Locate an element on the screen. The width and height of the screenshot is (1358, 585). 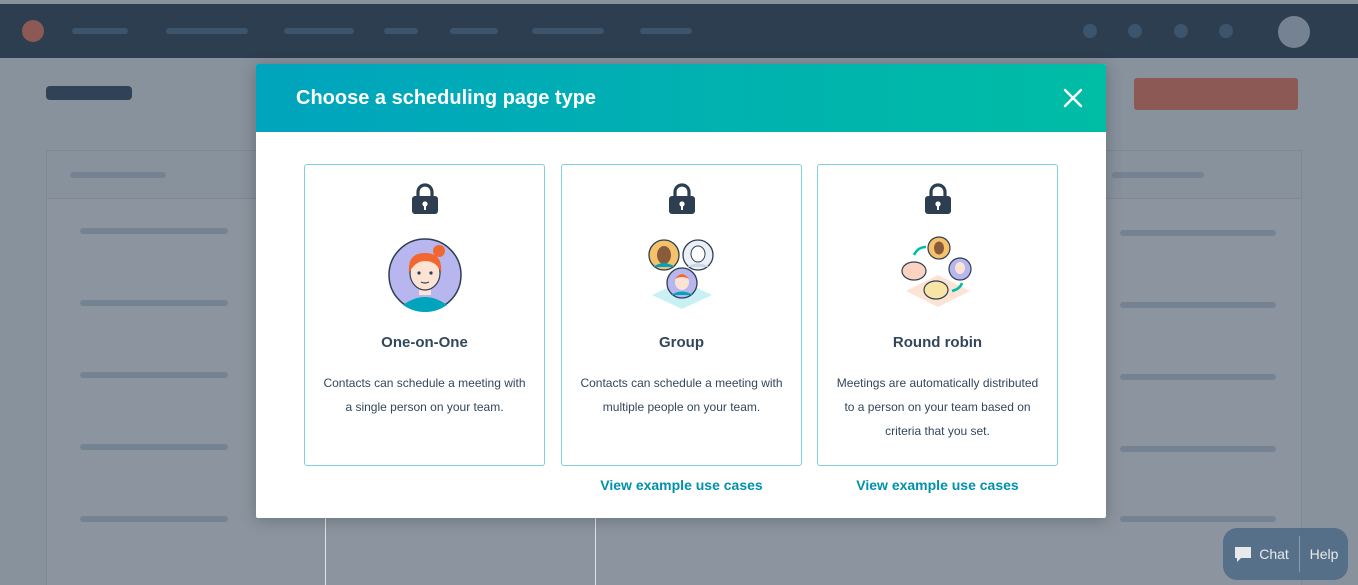
modal-header: Choose a scheduling page type is located at coordinates (681, 98).